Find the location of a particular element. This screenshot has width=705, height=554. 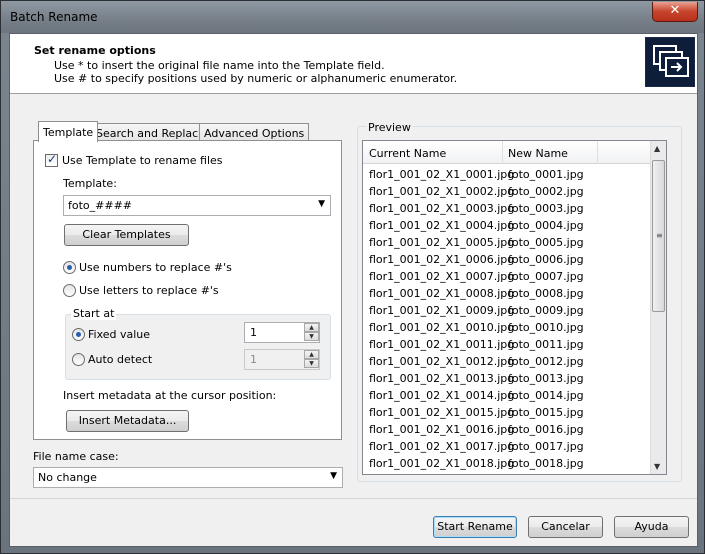

table-row: flor1_001_02_X1_0003.jpg foto_0003.jpg is located at coordinates (507, 208).